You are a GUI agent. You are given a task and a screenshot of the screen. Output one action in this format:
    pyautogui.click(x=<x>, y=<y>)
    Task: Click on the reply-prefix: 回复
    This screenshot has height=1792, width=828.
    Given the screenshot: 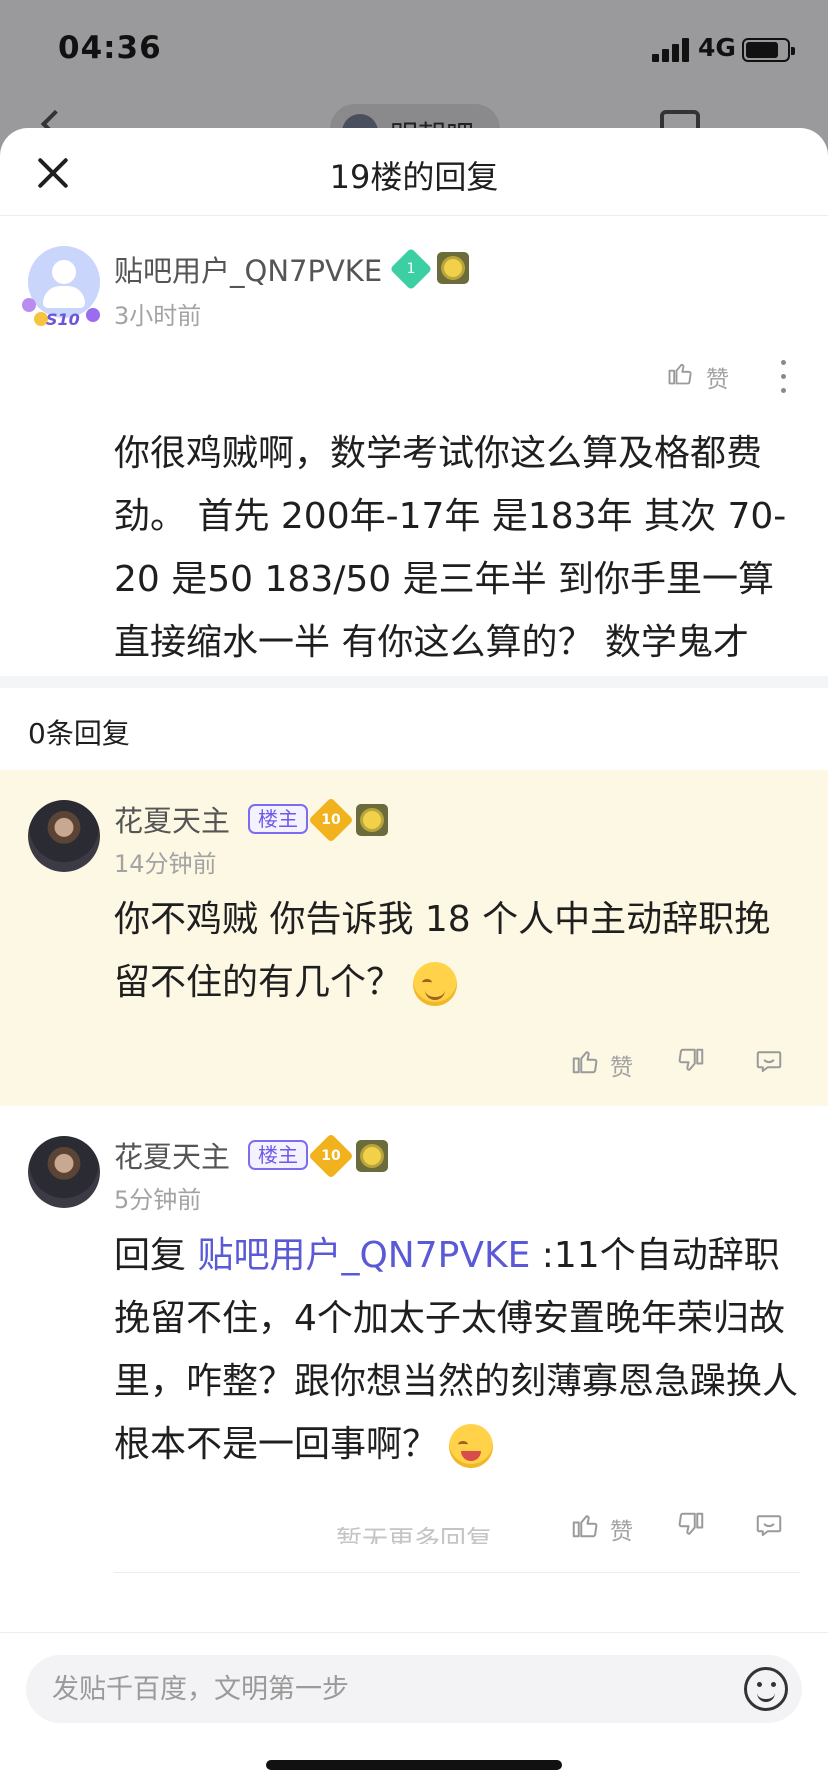 What is the action you would take?
    pyautogui.click(x=156, y=1255)
    